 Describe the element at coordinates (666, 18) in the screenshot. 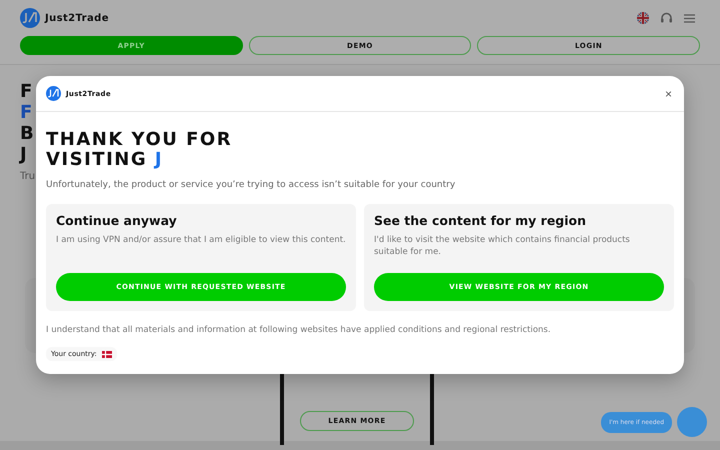

I see `headset-icon` at that location.